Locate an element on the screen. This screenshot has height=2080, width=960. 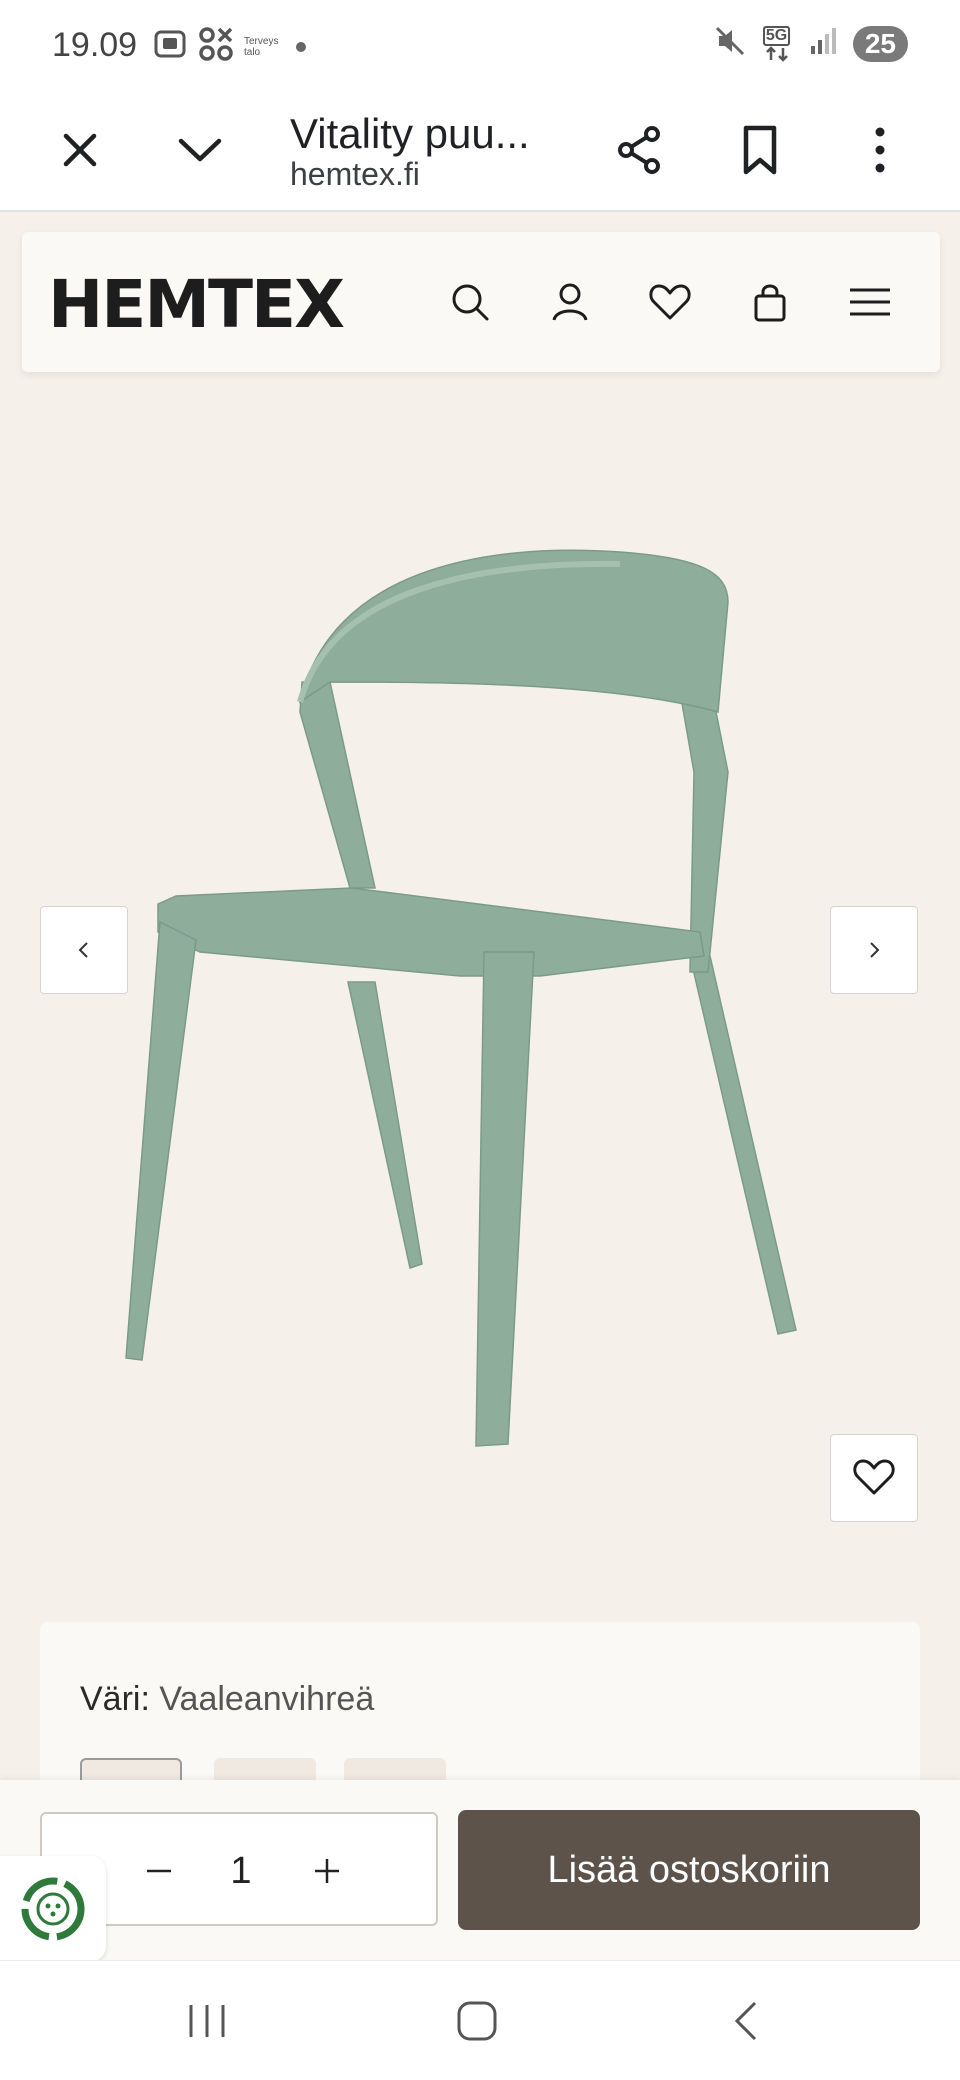
status-system-icons: 5G 25 is located at coordinates (810, 43).